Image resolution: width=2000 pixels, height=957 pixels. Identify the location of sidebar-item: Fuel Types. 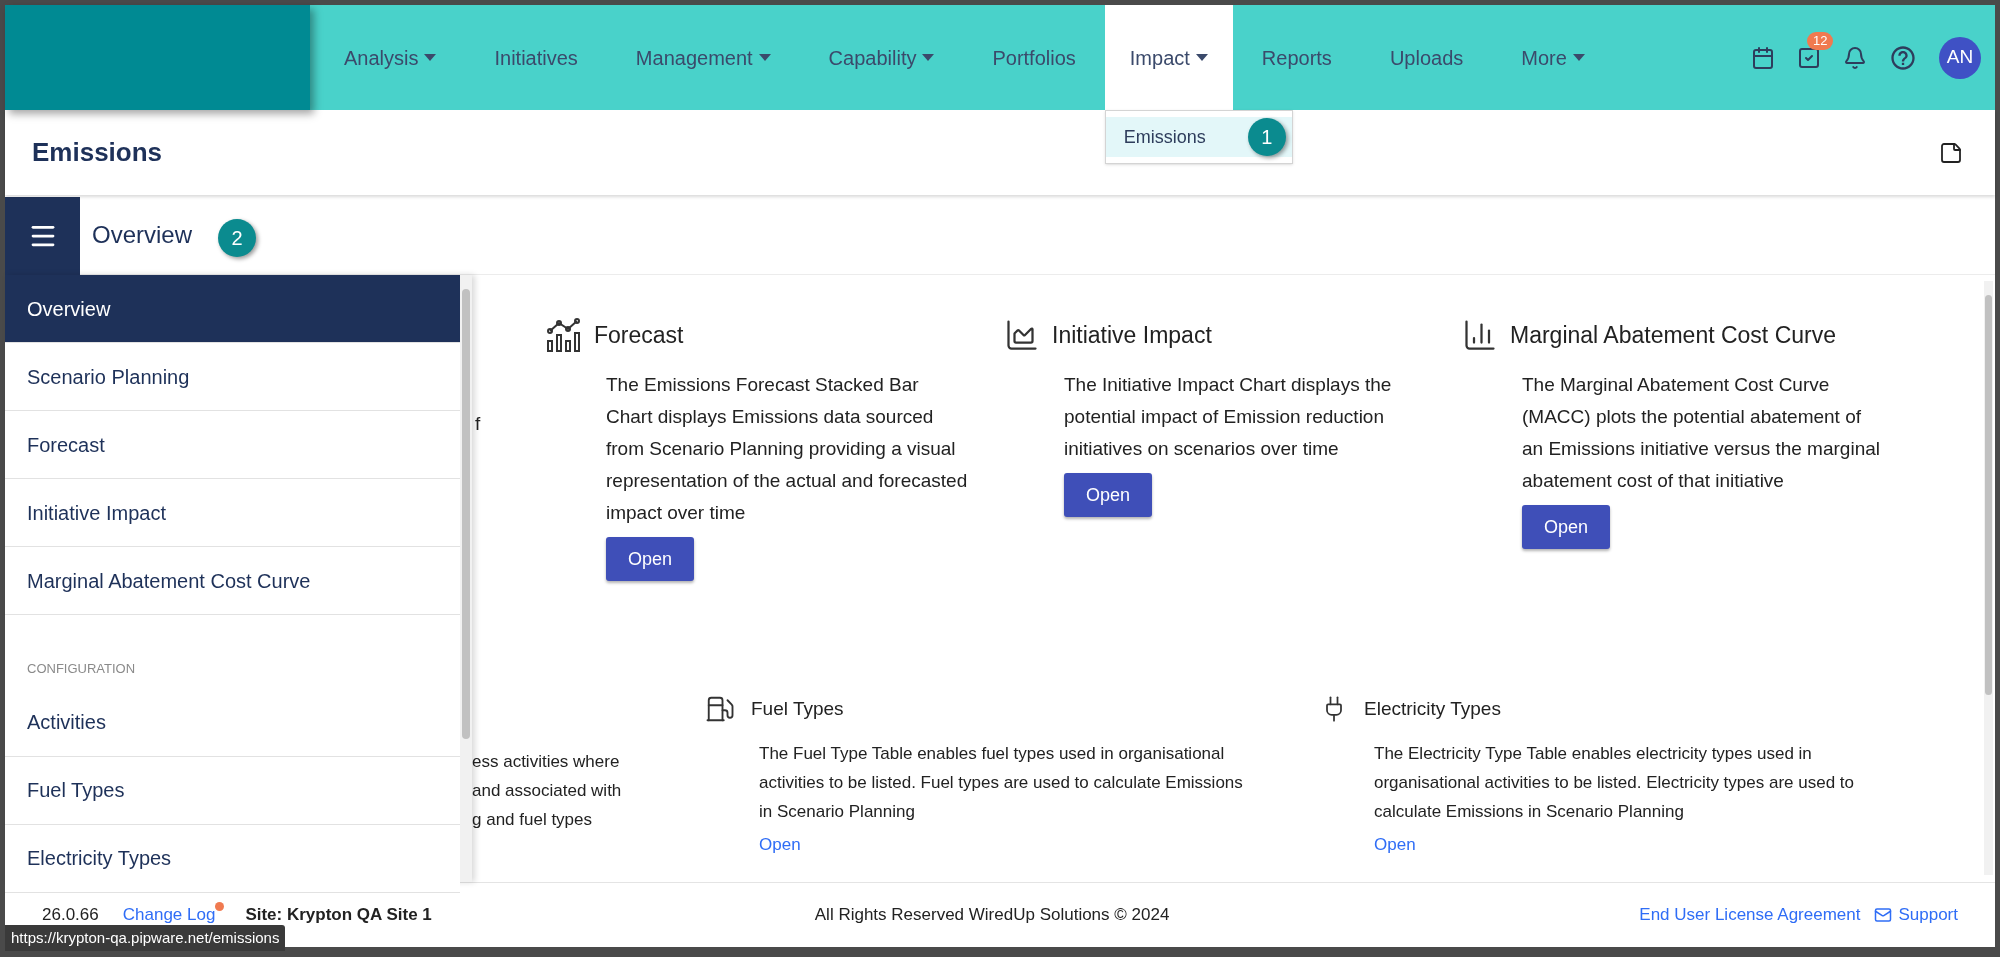
(232, 790).